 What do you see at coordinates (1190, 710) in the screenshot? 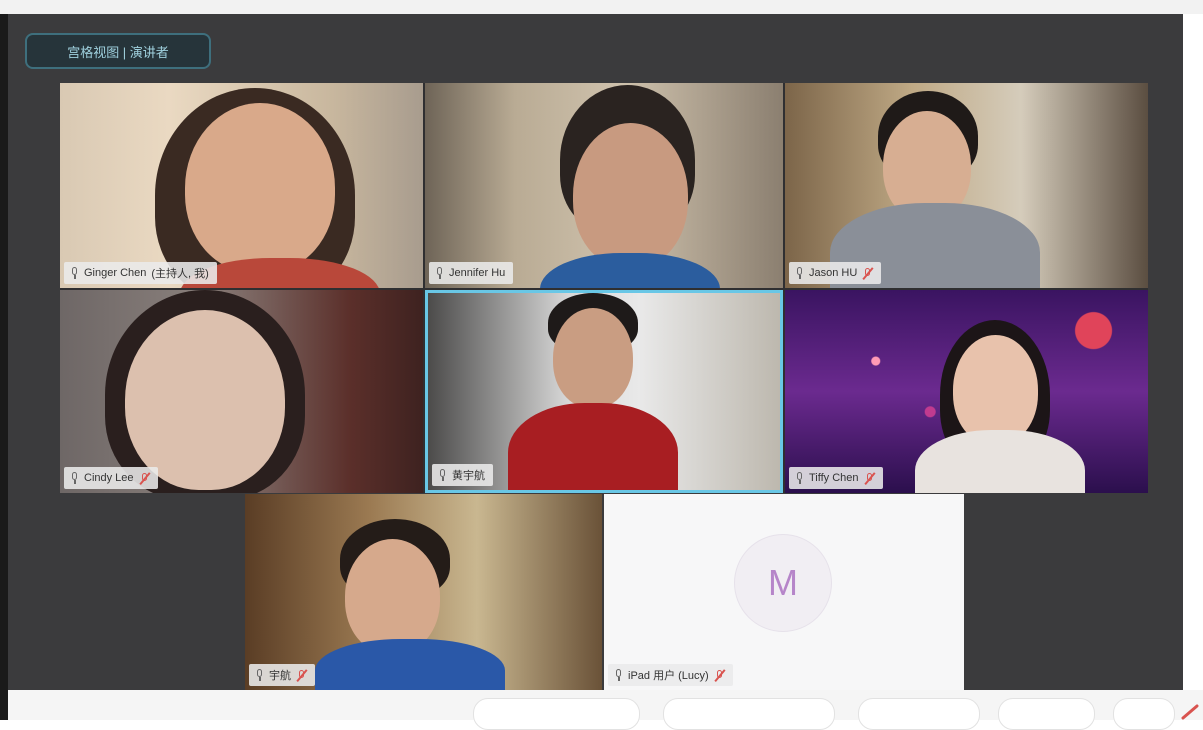
I see `leave-icon` at bounding box center [1190, 710].